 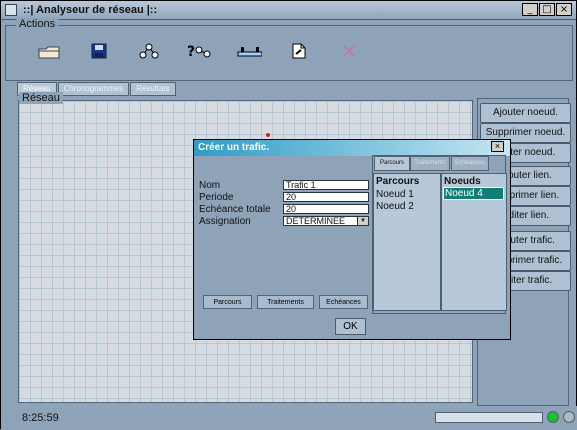 I want to click on window-title: ::| Analyseur de réseau |::, so click(x=90, y=10).